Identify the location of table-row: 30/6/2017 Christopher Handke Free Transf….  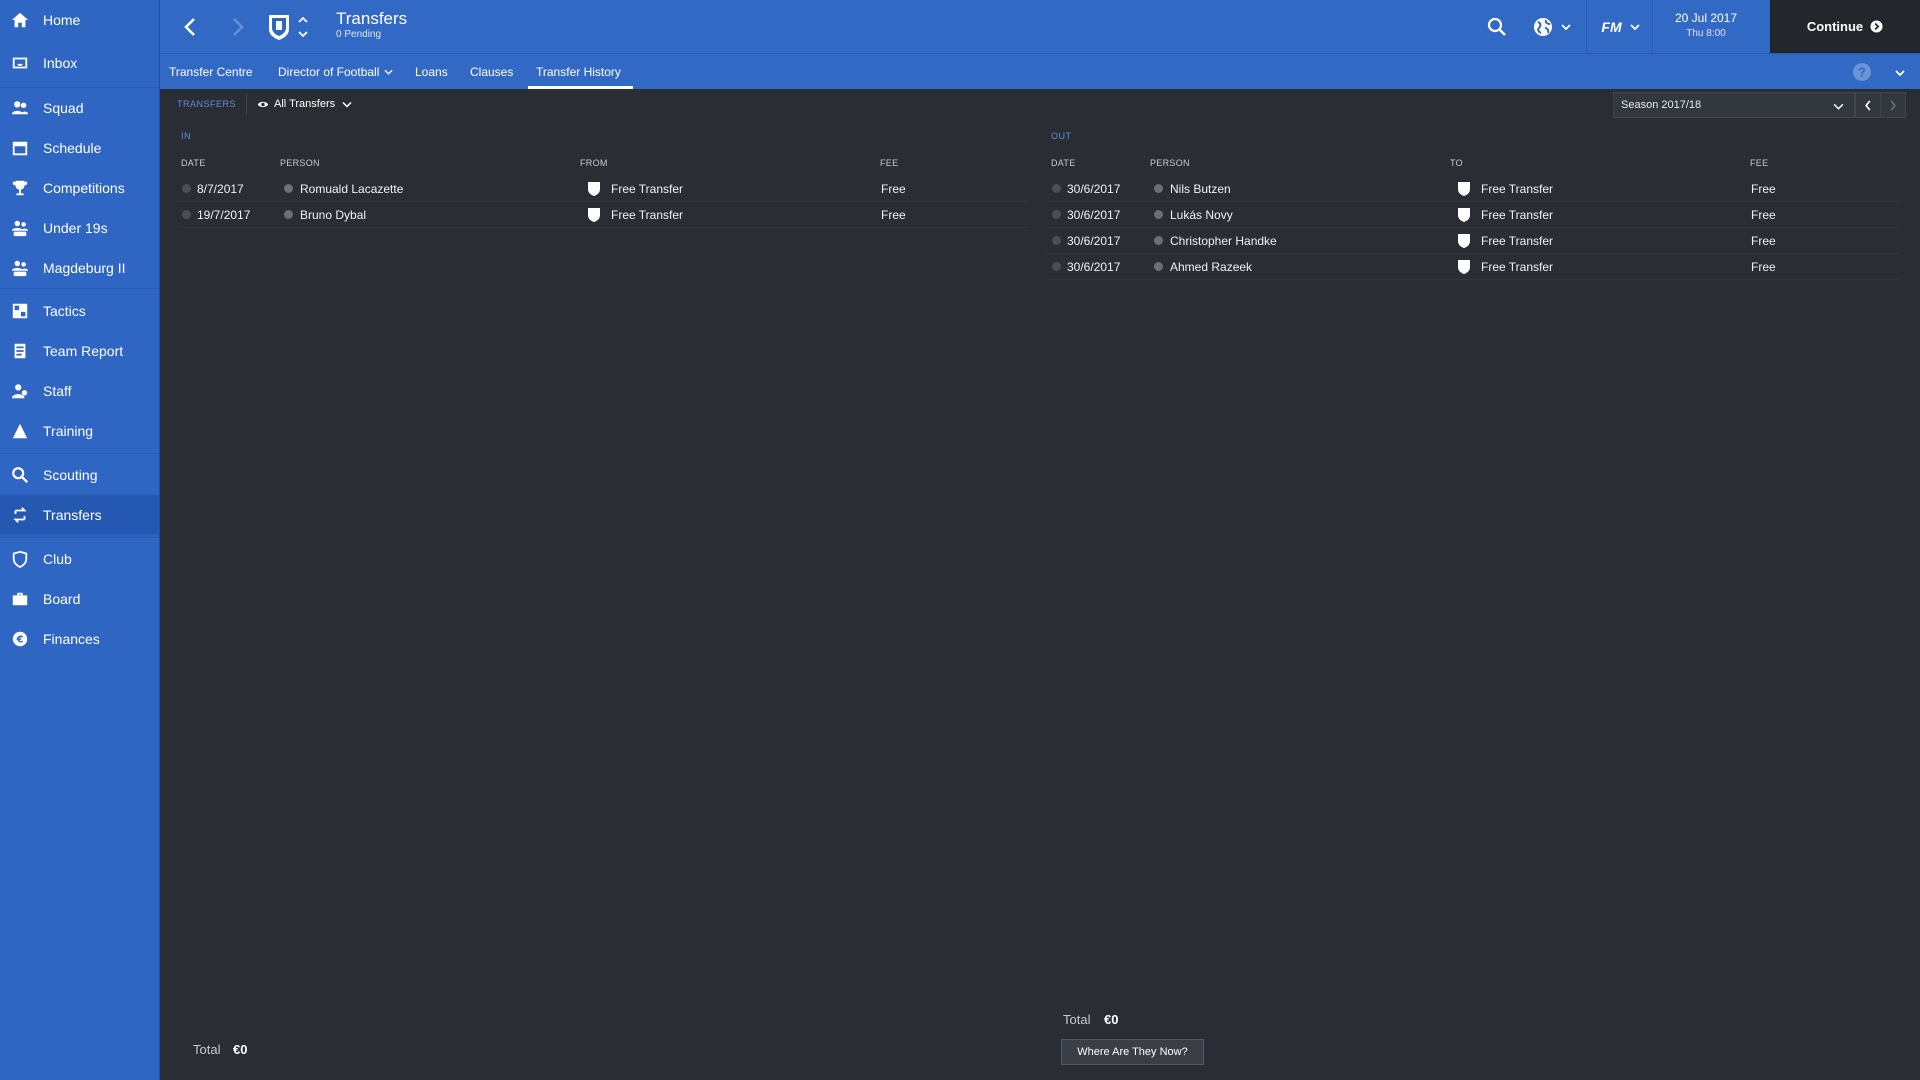
(1473, 241).